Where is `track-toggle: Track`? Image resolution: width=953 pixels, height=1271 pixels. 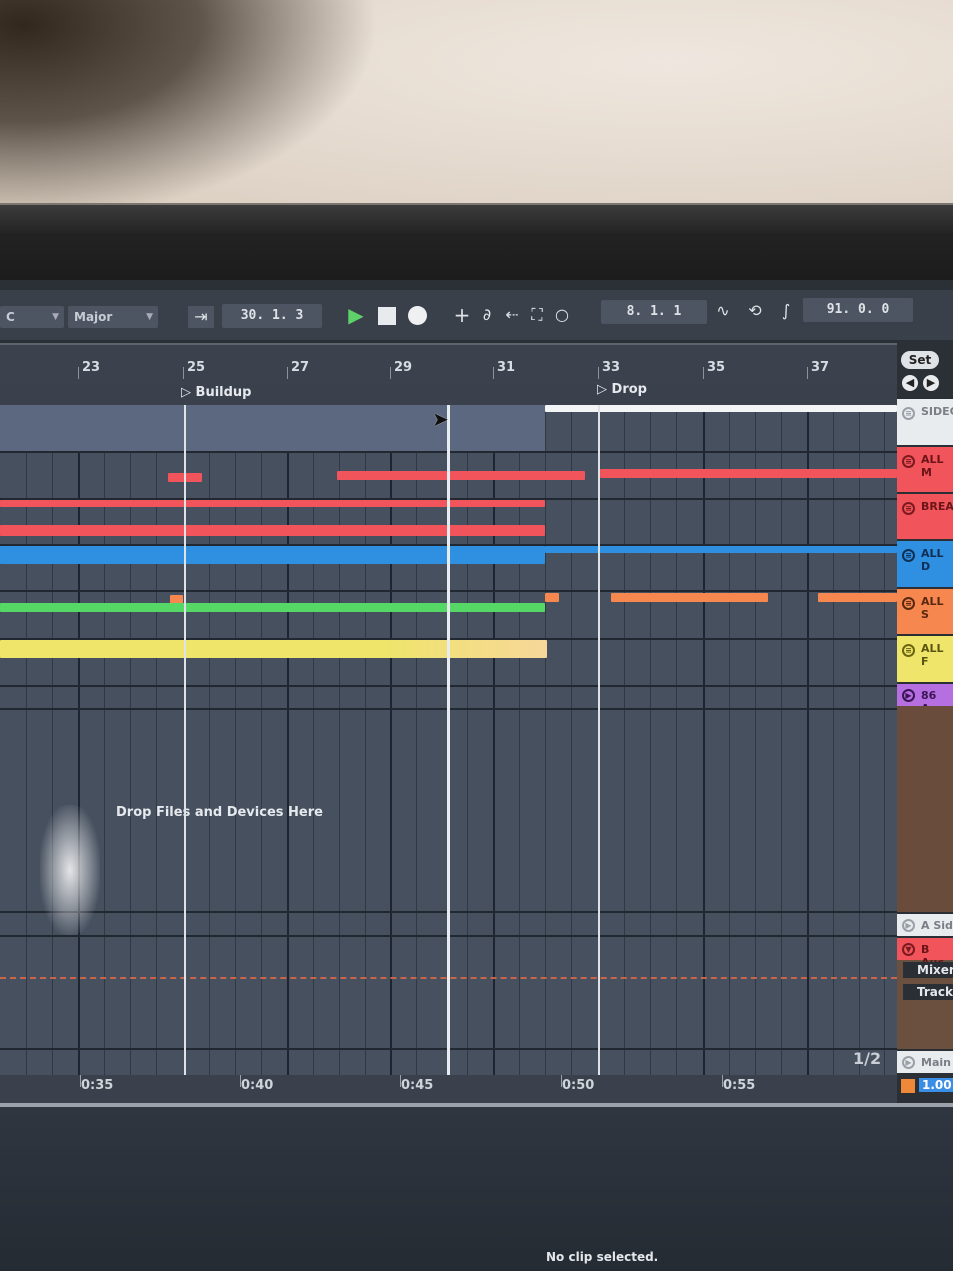
track-toggle: Track is located at coordinates (928, 992).